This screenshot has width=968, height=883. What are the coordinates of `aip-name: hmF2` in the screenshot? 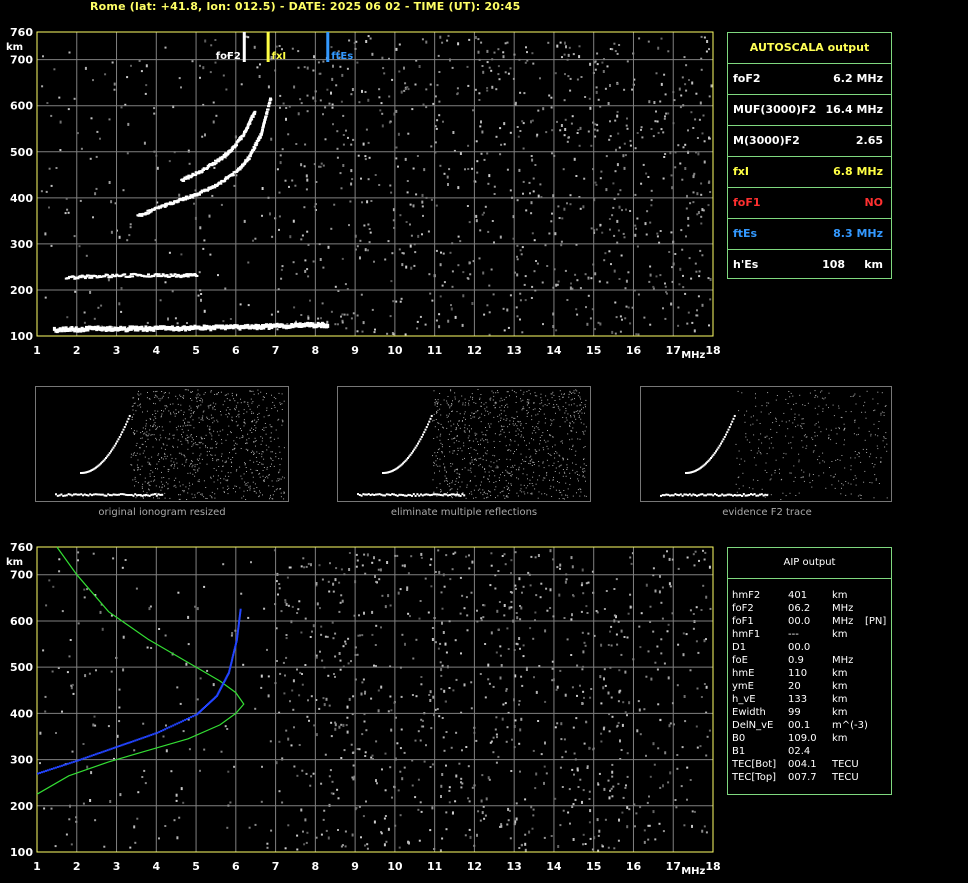 It's located at (746, 595).